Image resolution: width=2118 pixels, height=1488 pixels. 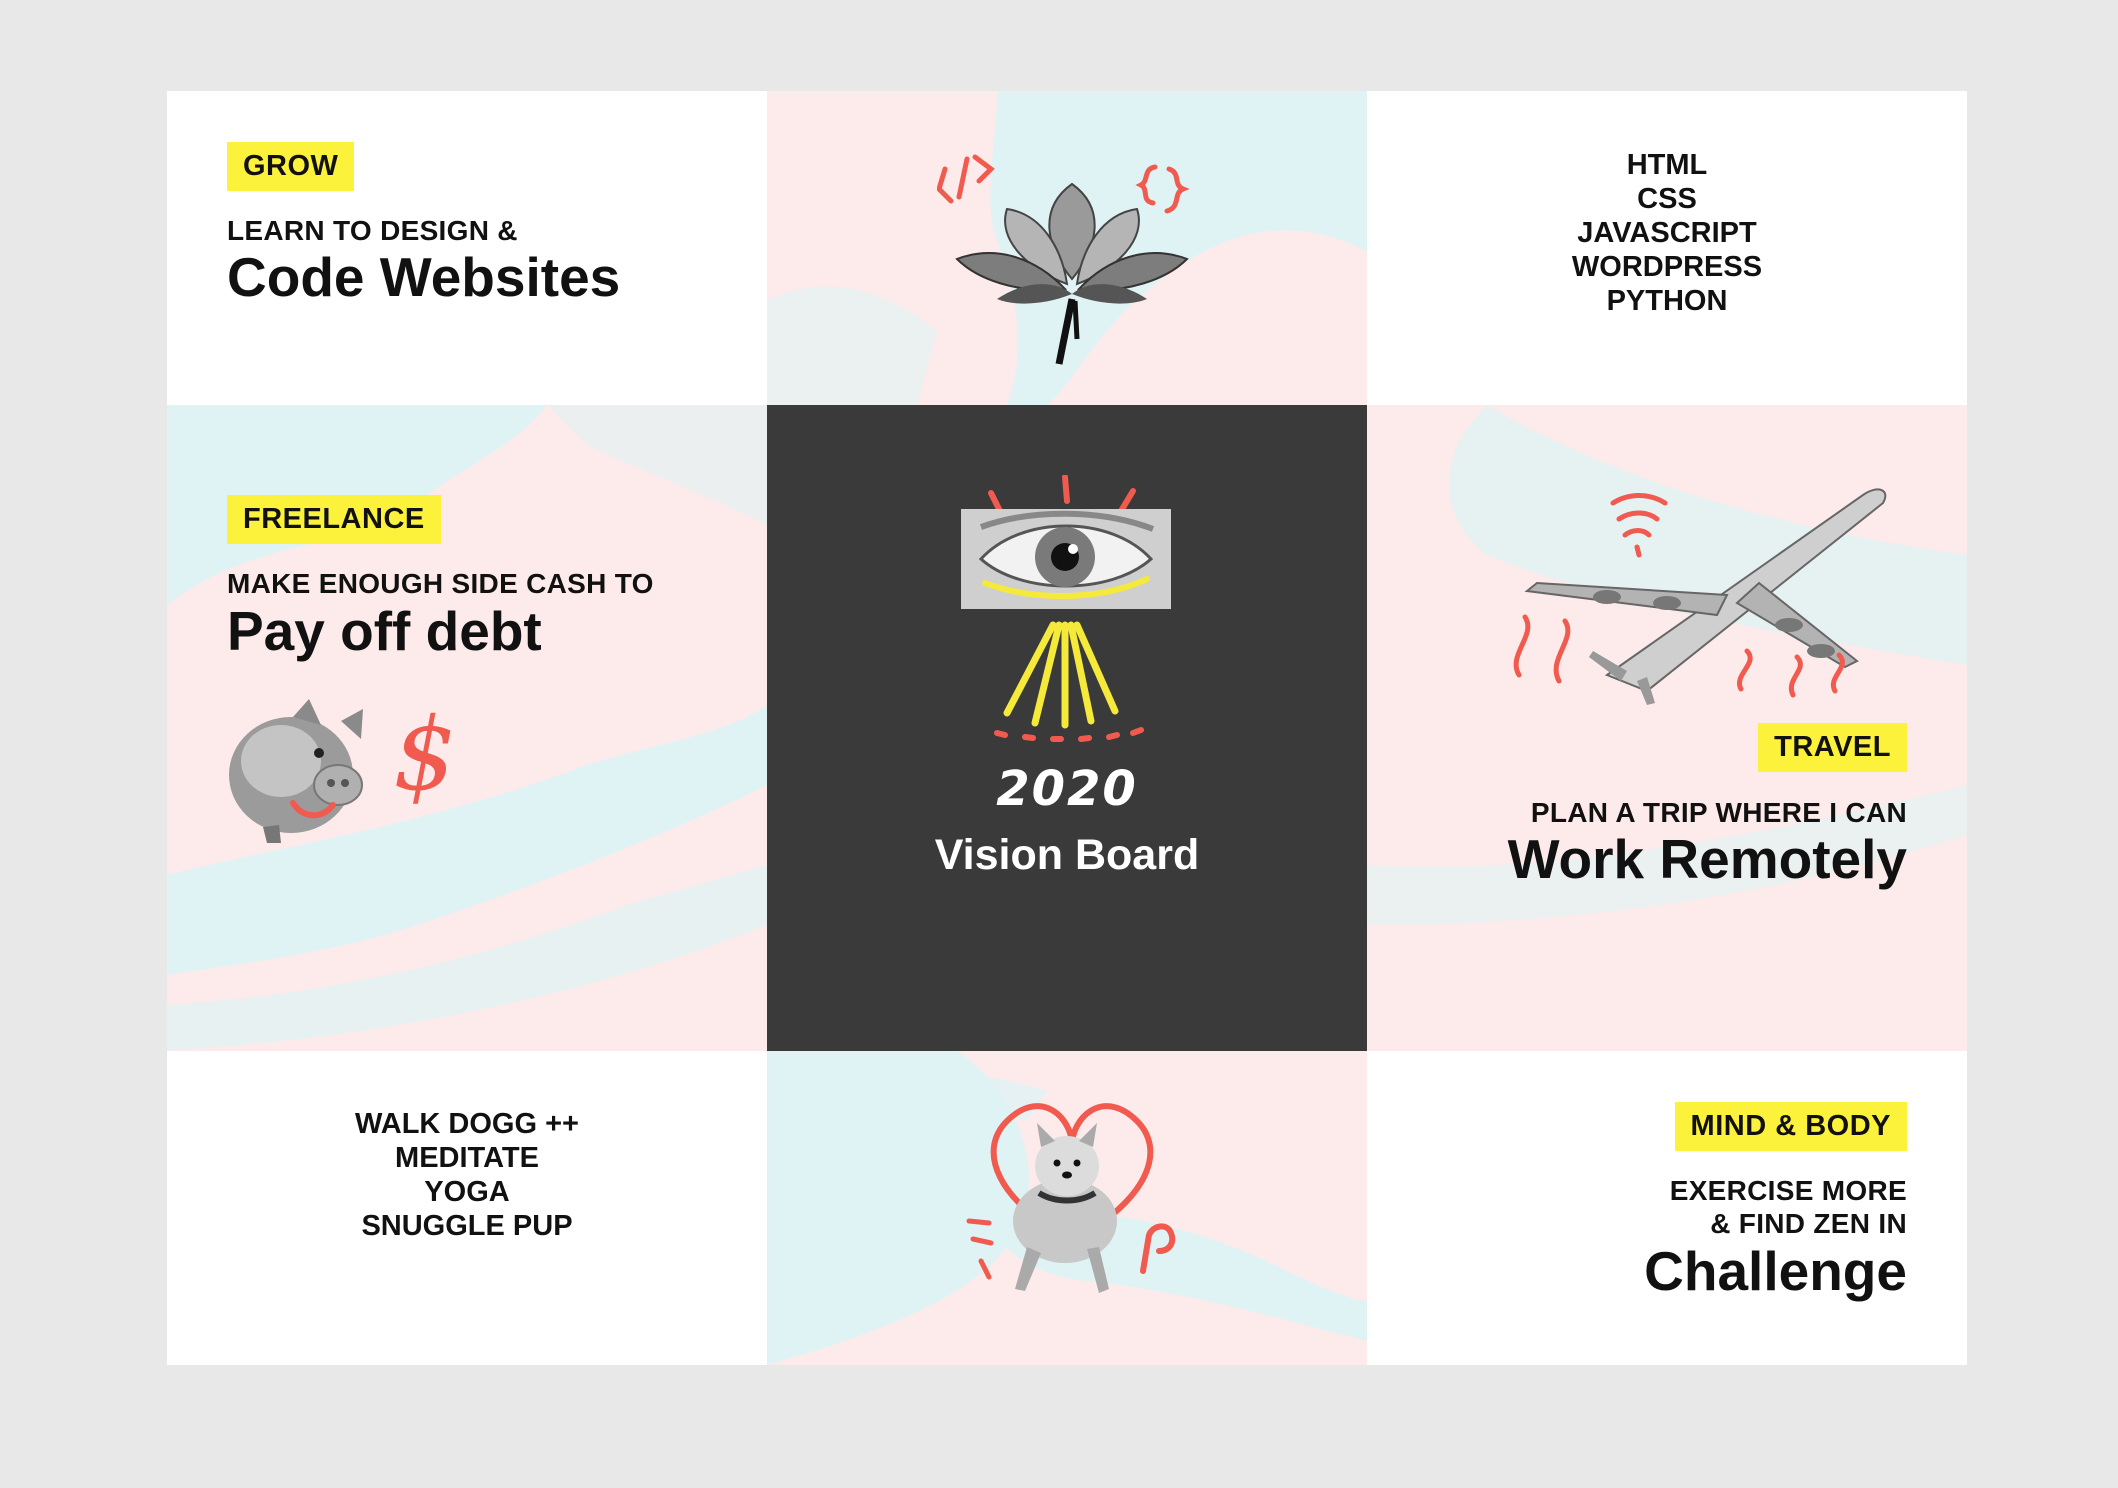 I want to click on mind-body-tag: MIND & BODY, so click(x=1790, y=1126).